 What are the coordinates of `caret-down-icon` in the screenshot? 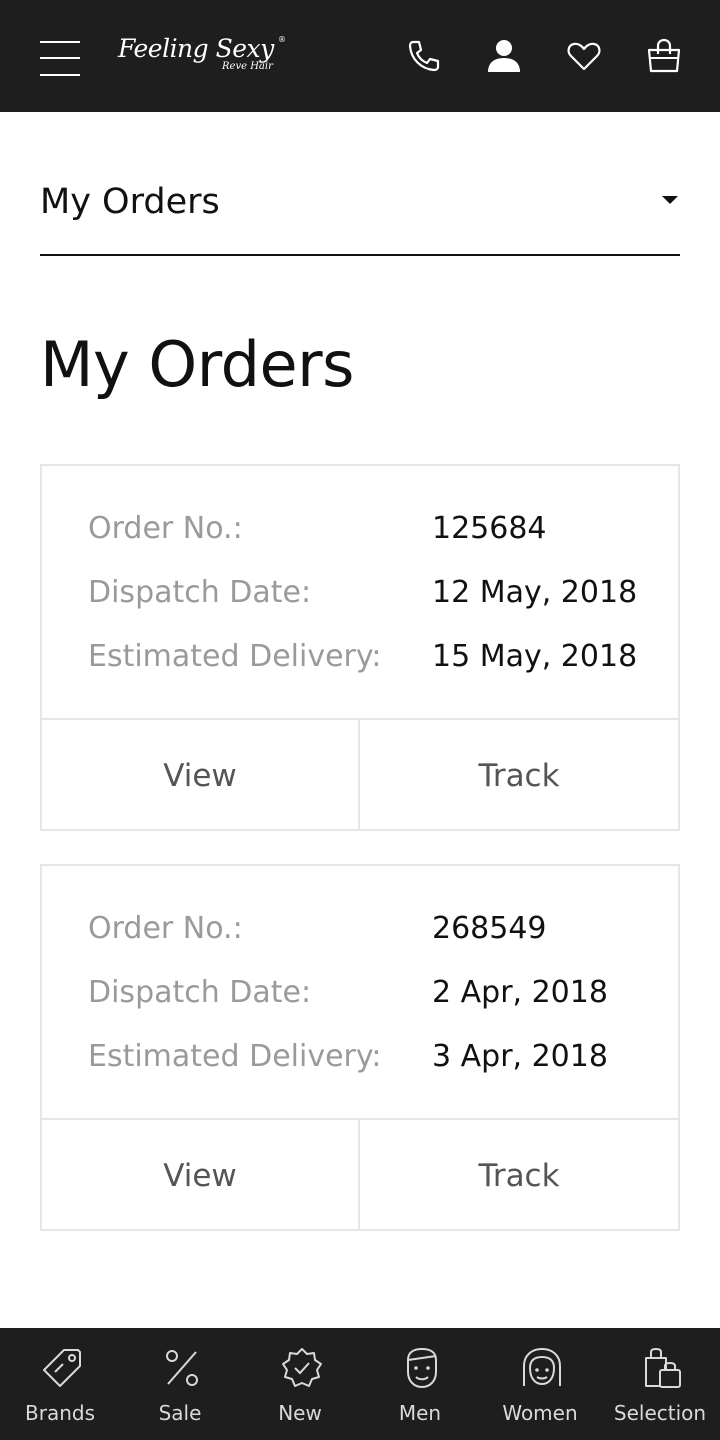 It's located at (670, 200).